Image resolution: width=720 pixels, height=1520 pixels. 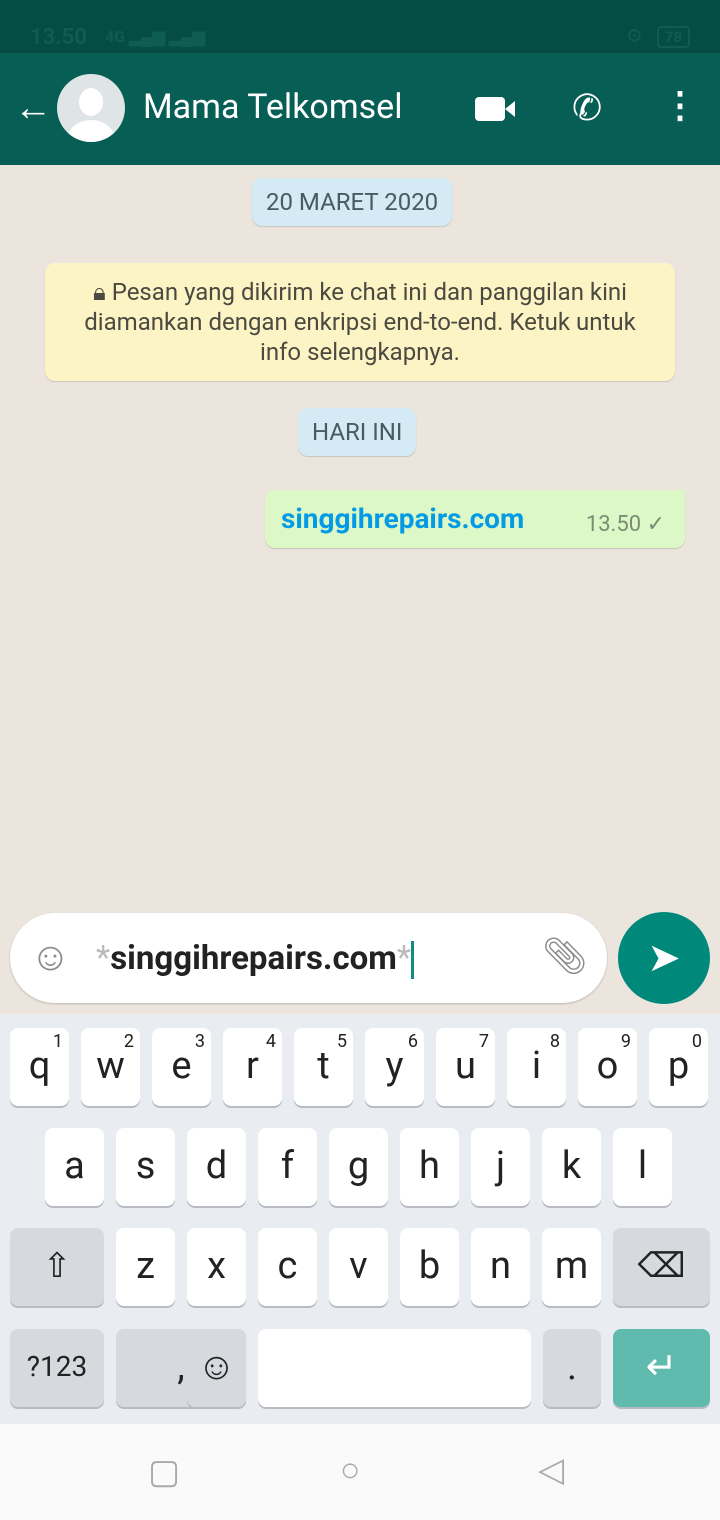 I want to click on key-v: v, so click(x=358, y=1267).